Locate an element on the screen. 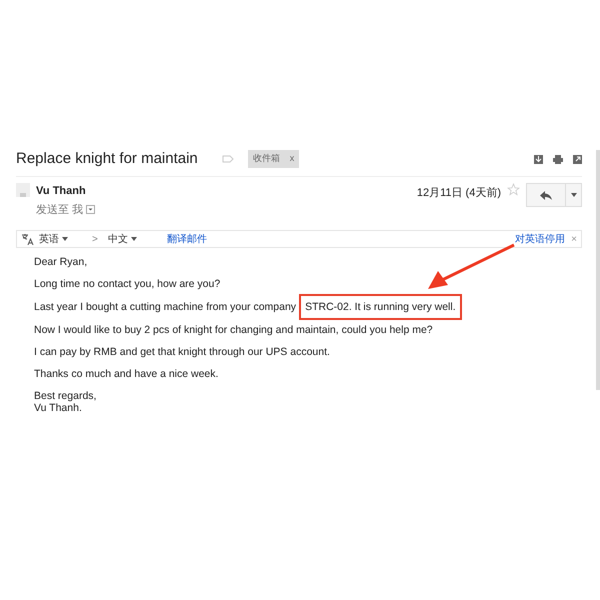 The height and width of the screenshot is (600, 600). target-language-select: 中文 is located at coordinates (122, 239).